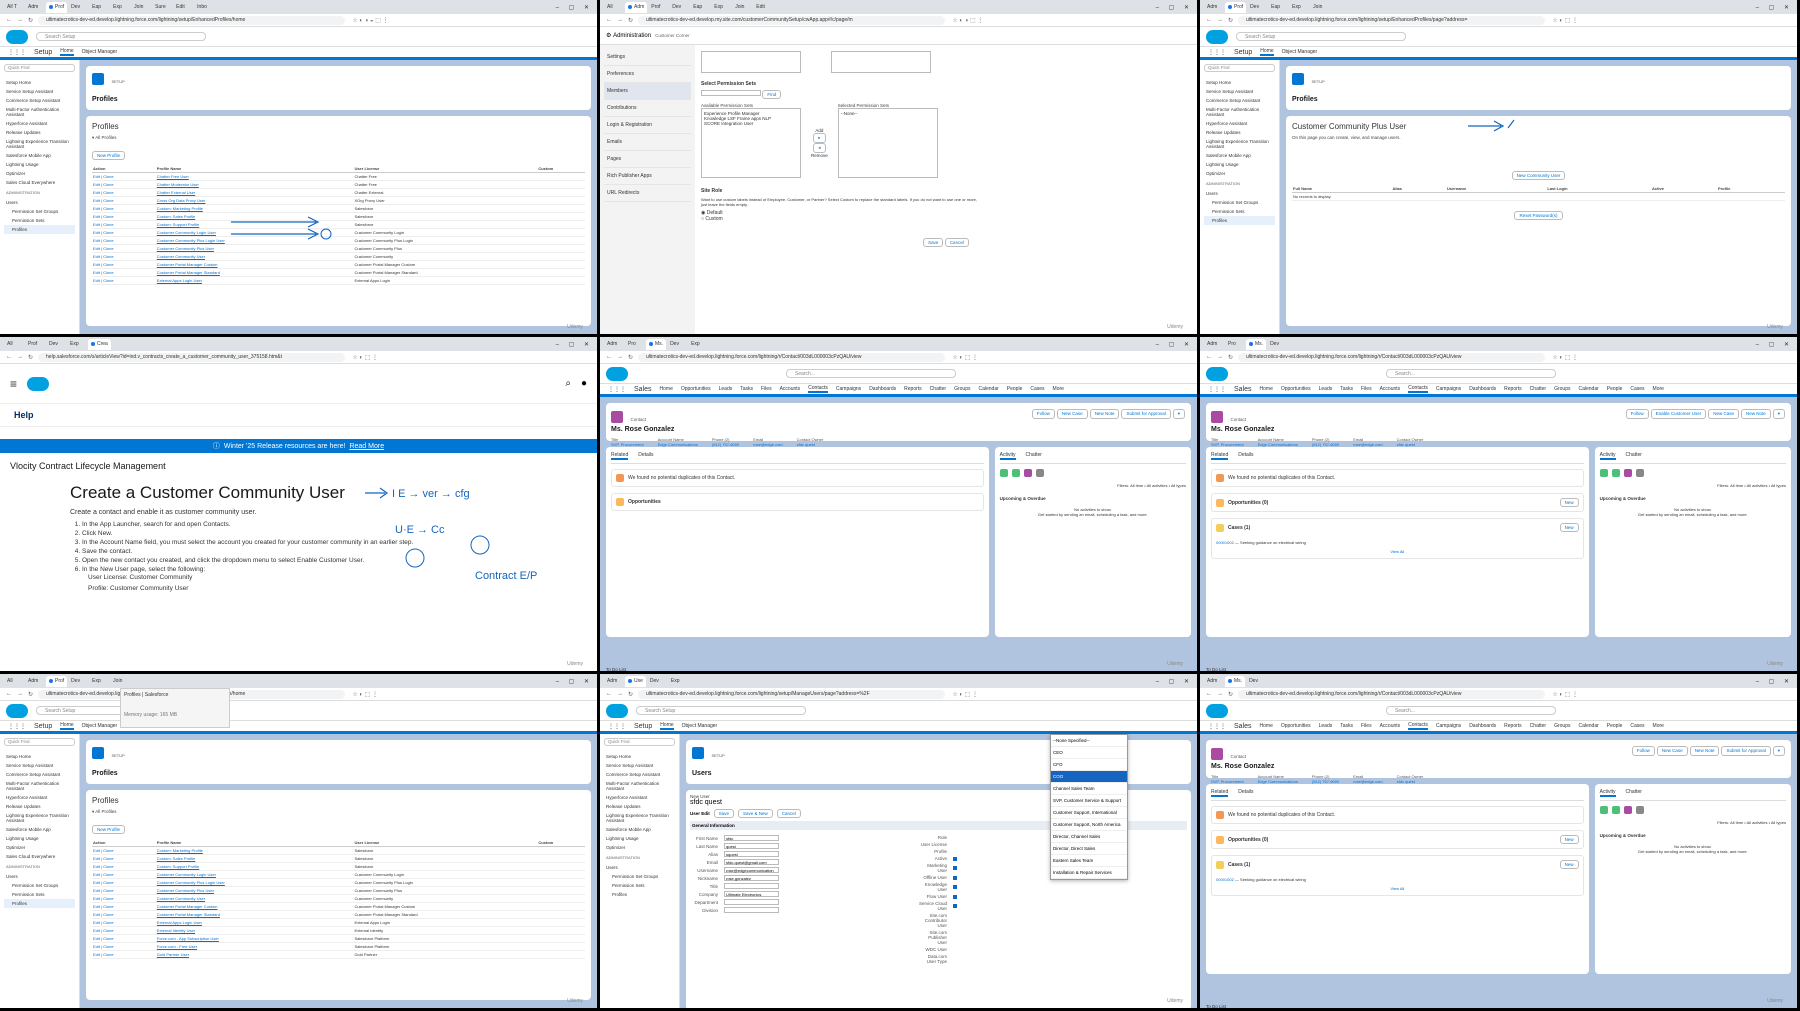 This screenshot has width=1800, height=1011. I want to click on sidebar-item: Release Updates, so click(1239, 132).